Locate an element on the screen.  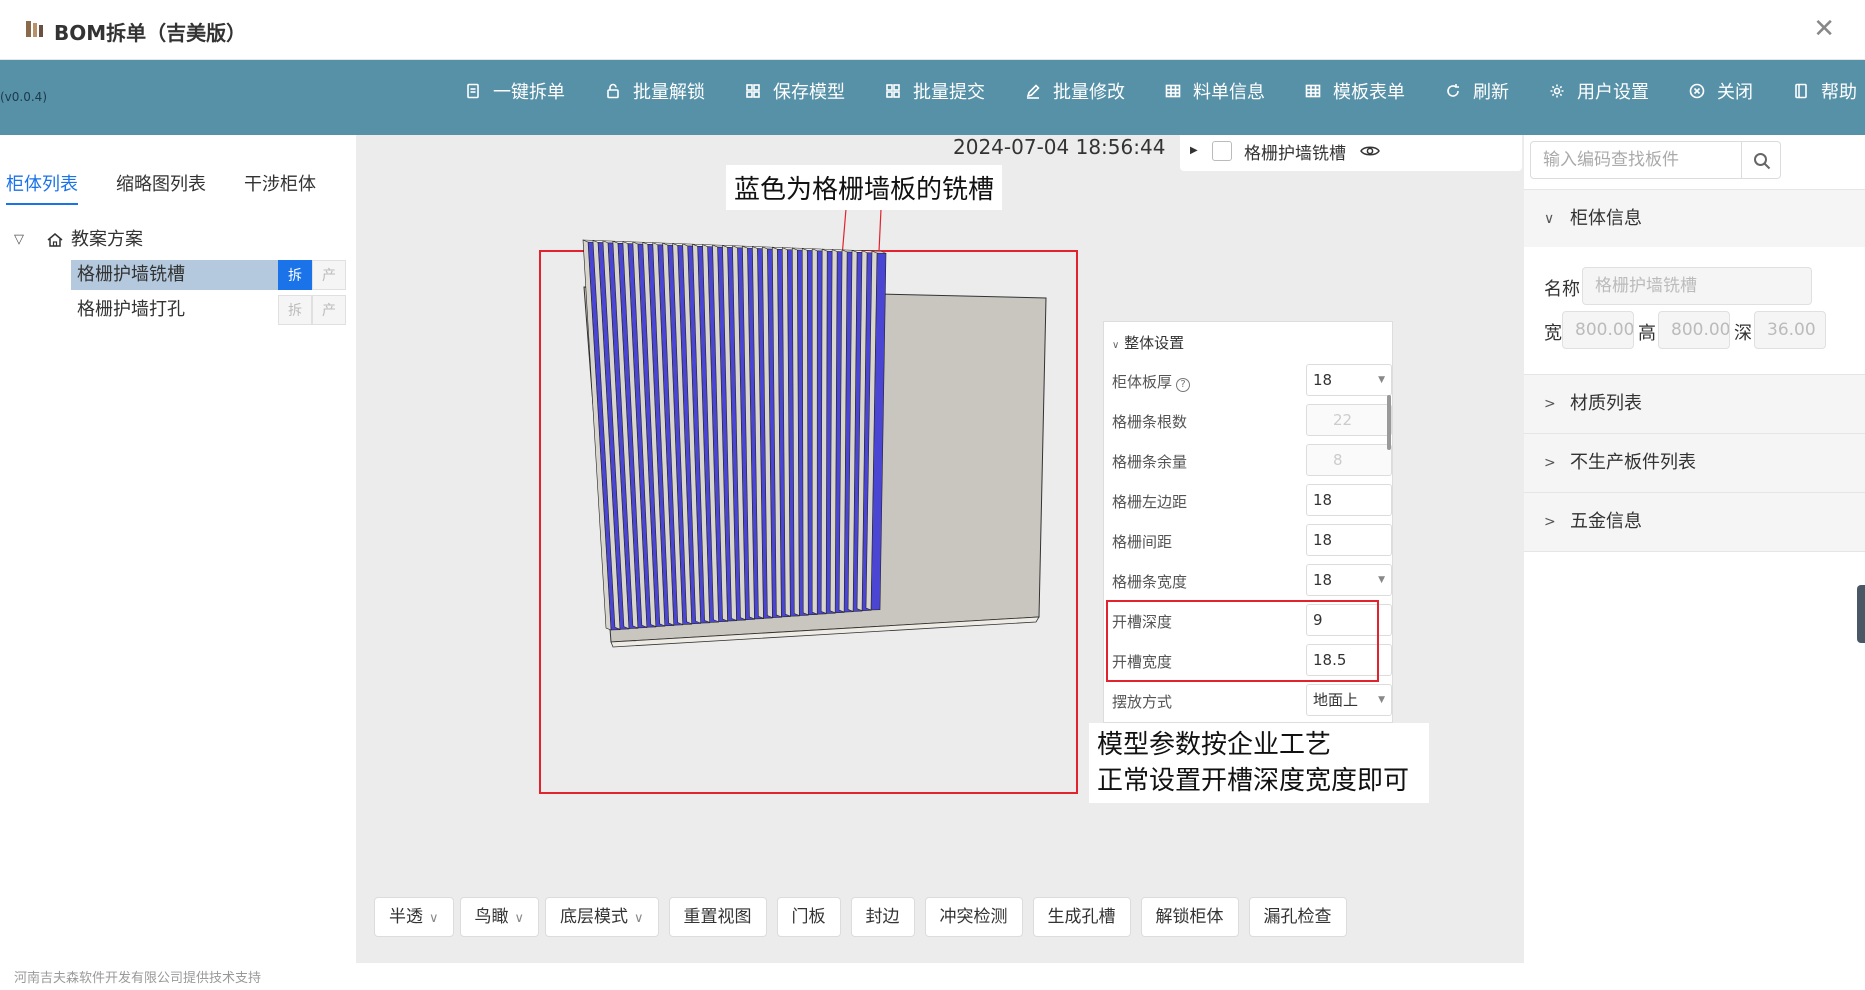
search-input: 输入编码查找板件 is located at coordinates (1636, 160).